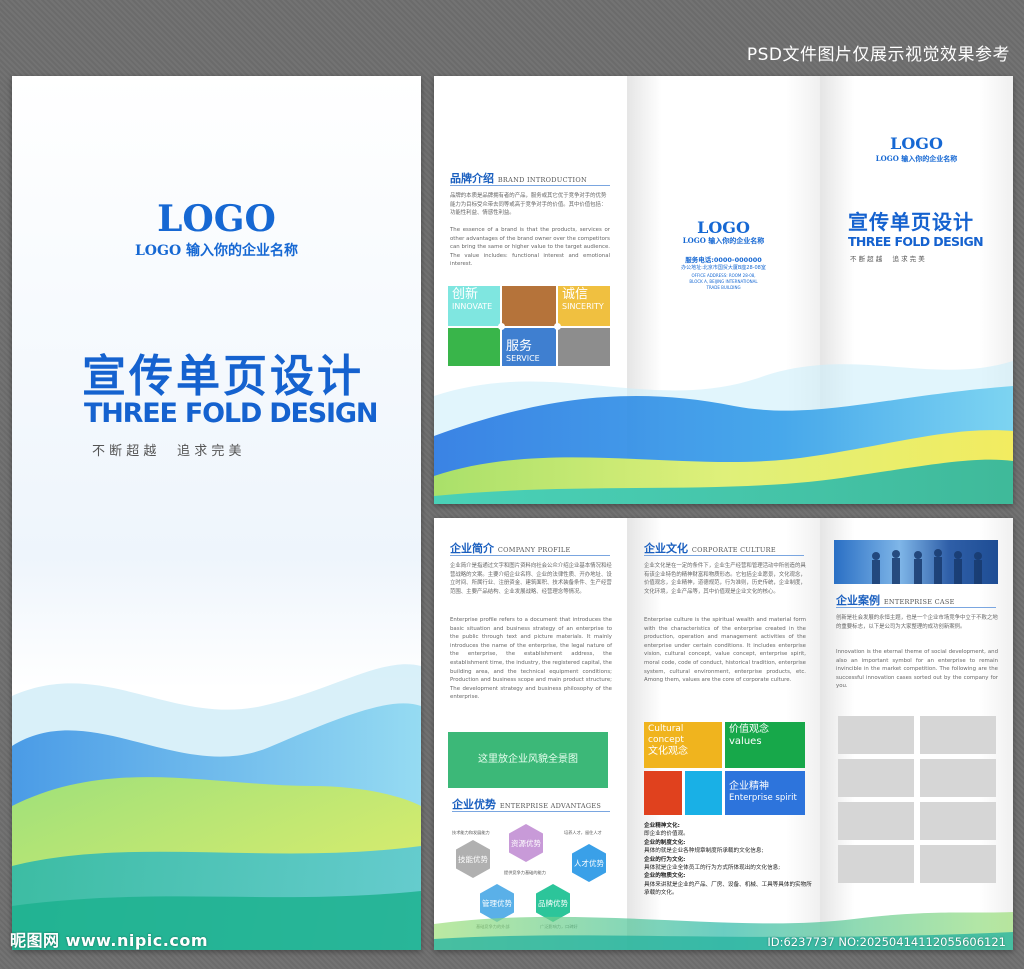  I want to click on front-wave-graphic, so click(216, 807).